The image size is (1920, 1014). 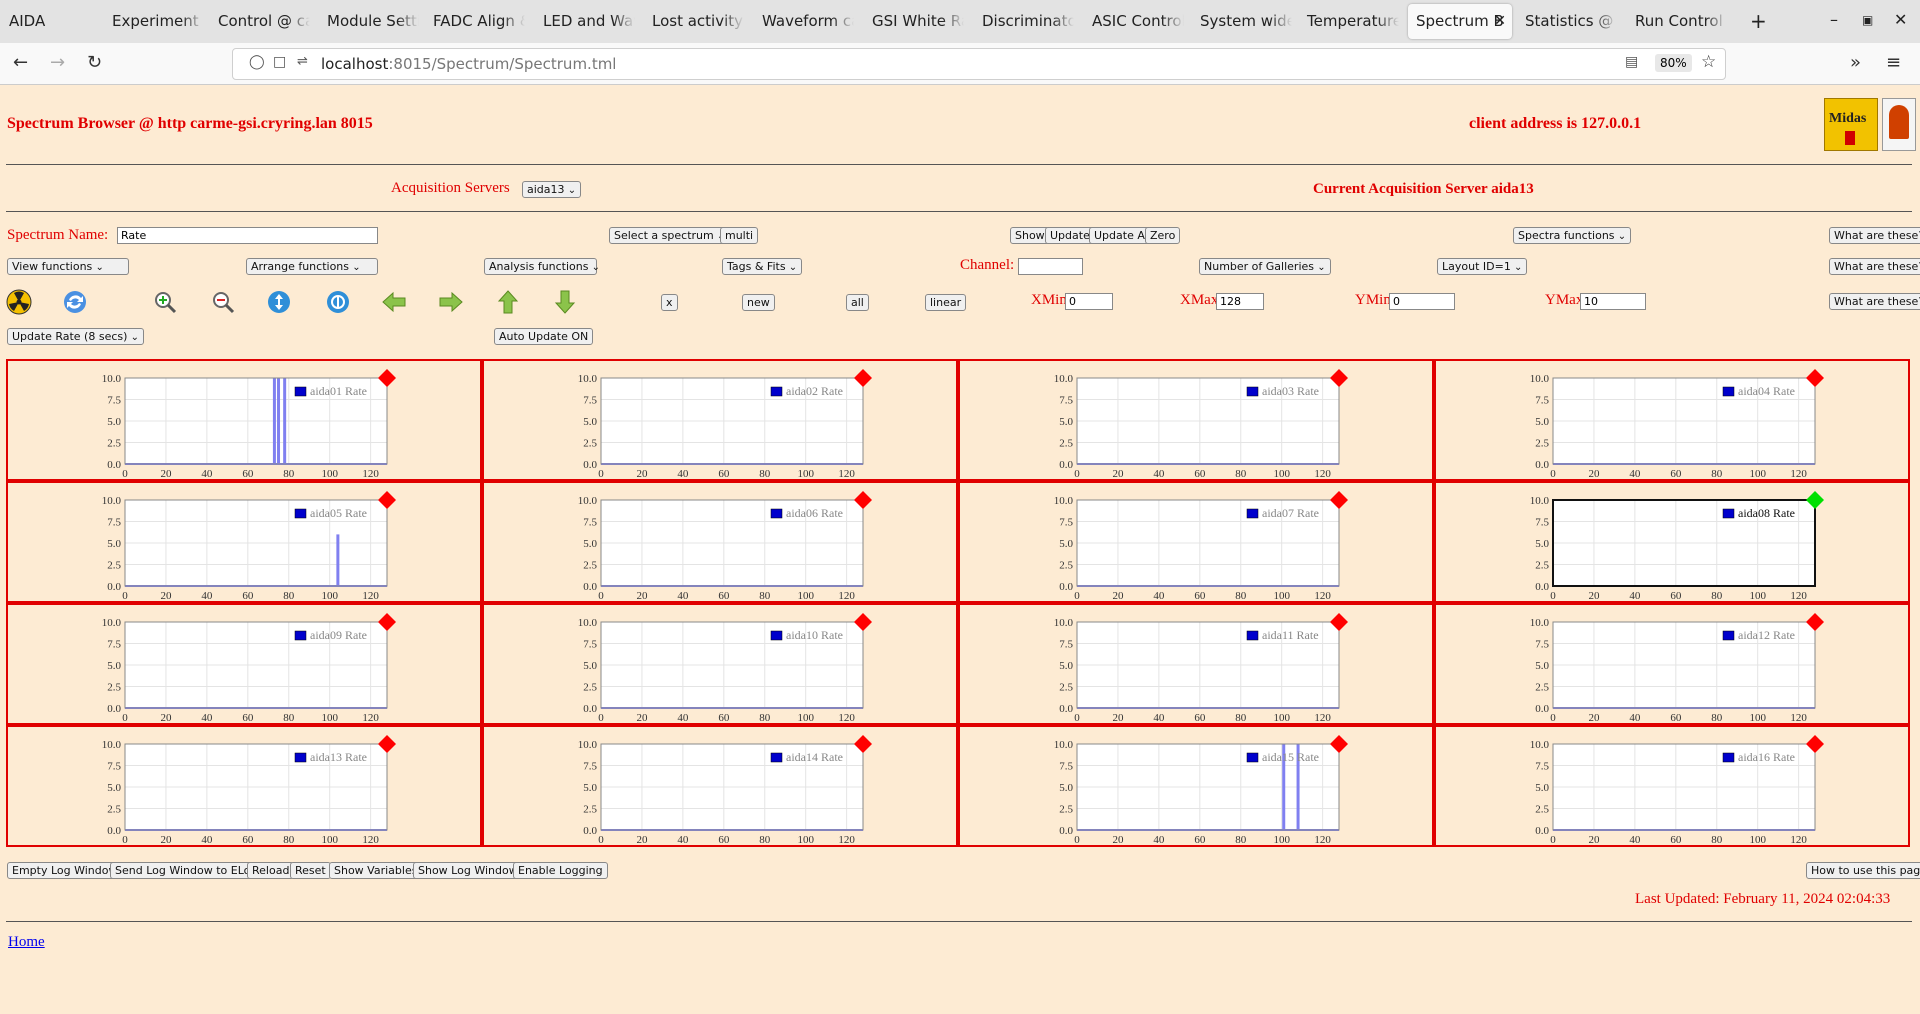 I want to click on update-button: Update, so click(x=1070, y=235).